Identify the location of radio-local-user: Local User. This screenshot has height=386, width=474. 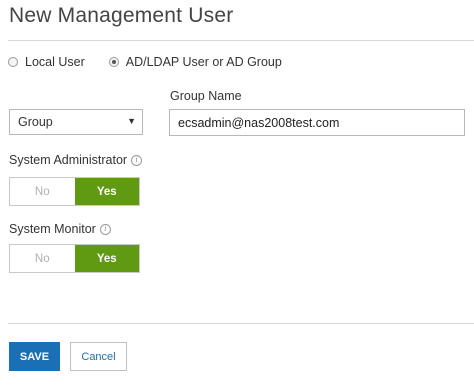
(46, 62).